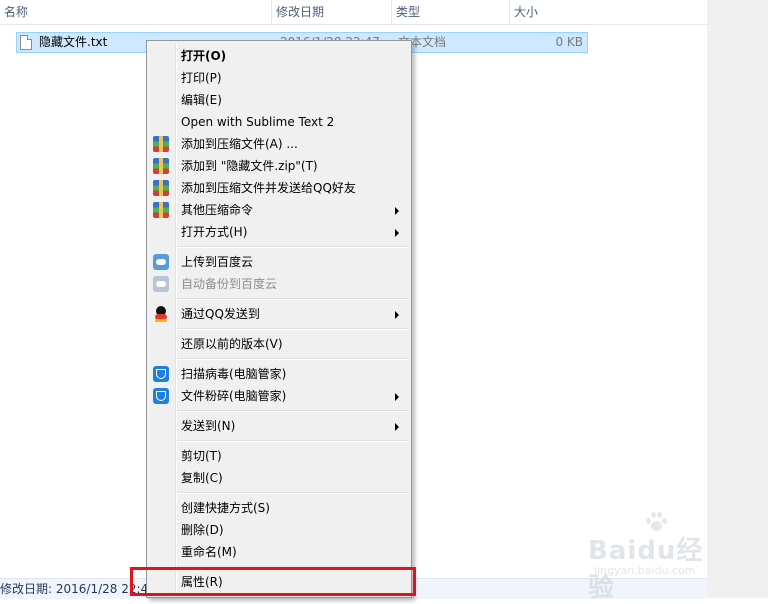 This screenshot has width=768, height=604. Describe the element at coordinates (201, 100) in the screenshot. I see `menu-item-label: 编辑(E)` at that location.